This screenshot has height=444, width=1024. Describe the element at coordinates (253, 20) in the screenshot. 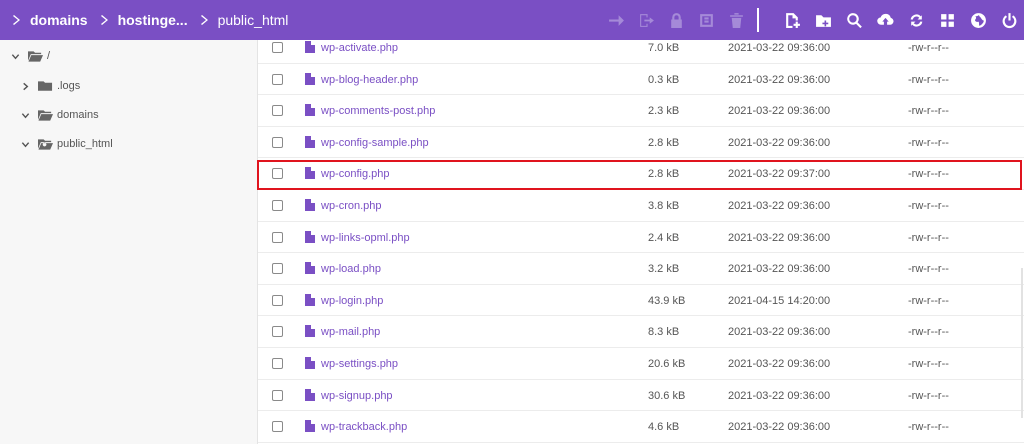

I see `breadcrumb-item-public-html: public_html` at that location.